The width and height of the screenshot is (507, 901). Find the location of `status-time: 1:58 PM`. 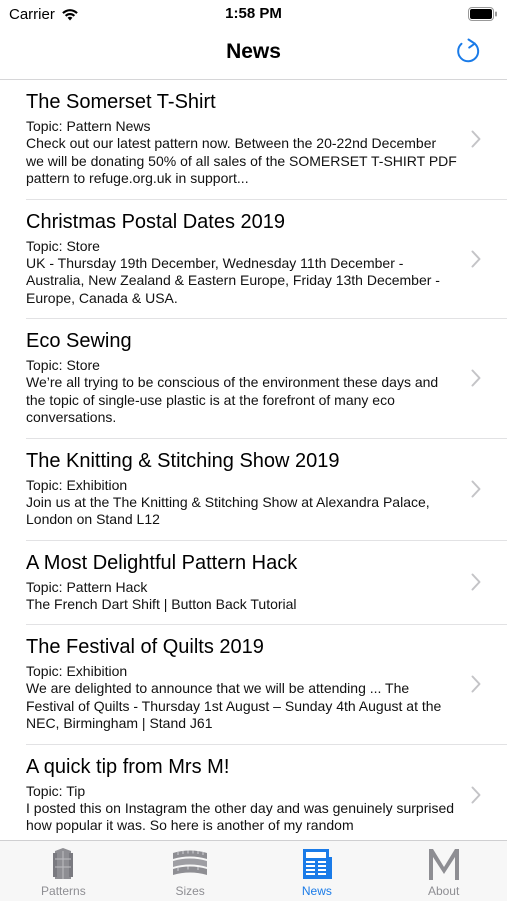

status-time: 1:58 PM is located at coordinates (253, 13).